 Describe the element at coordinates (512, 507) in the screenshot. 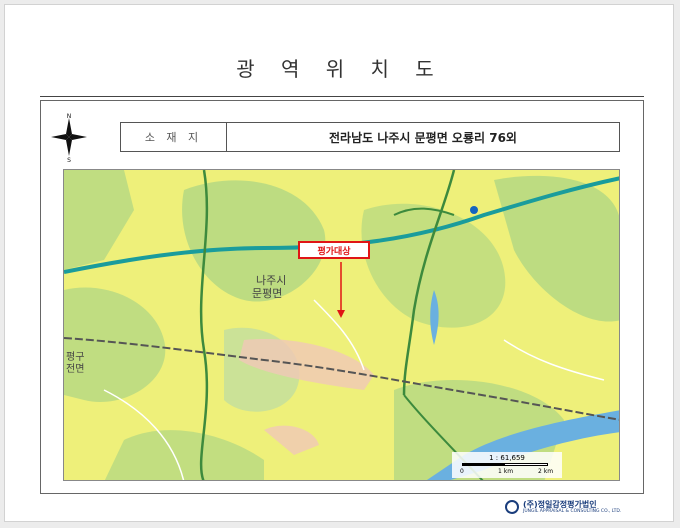

I see `company-logo-icon` at that location.